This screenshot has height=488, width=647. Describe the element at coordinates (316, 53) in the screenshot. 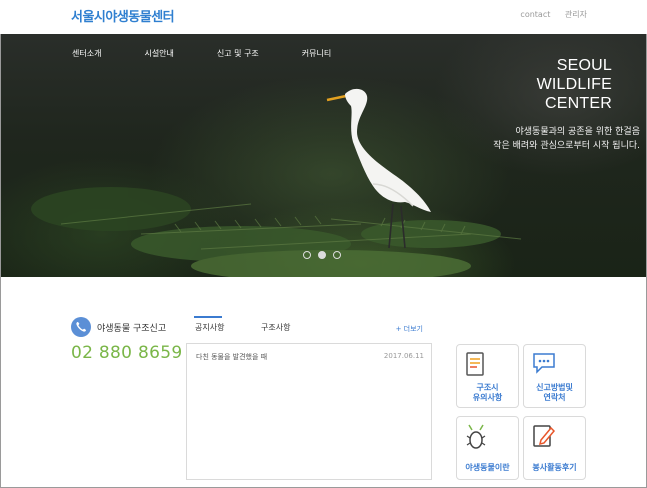

I see `nav-item-community: 커뮤니티` at that location.